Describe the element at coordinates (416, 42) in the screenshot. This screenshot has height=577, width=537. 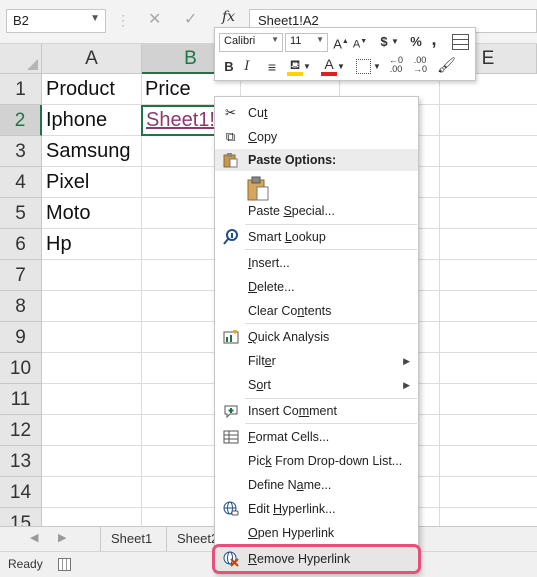
I see `percent-icon: %` at that location.